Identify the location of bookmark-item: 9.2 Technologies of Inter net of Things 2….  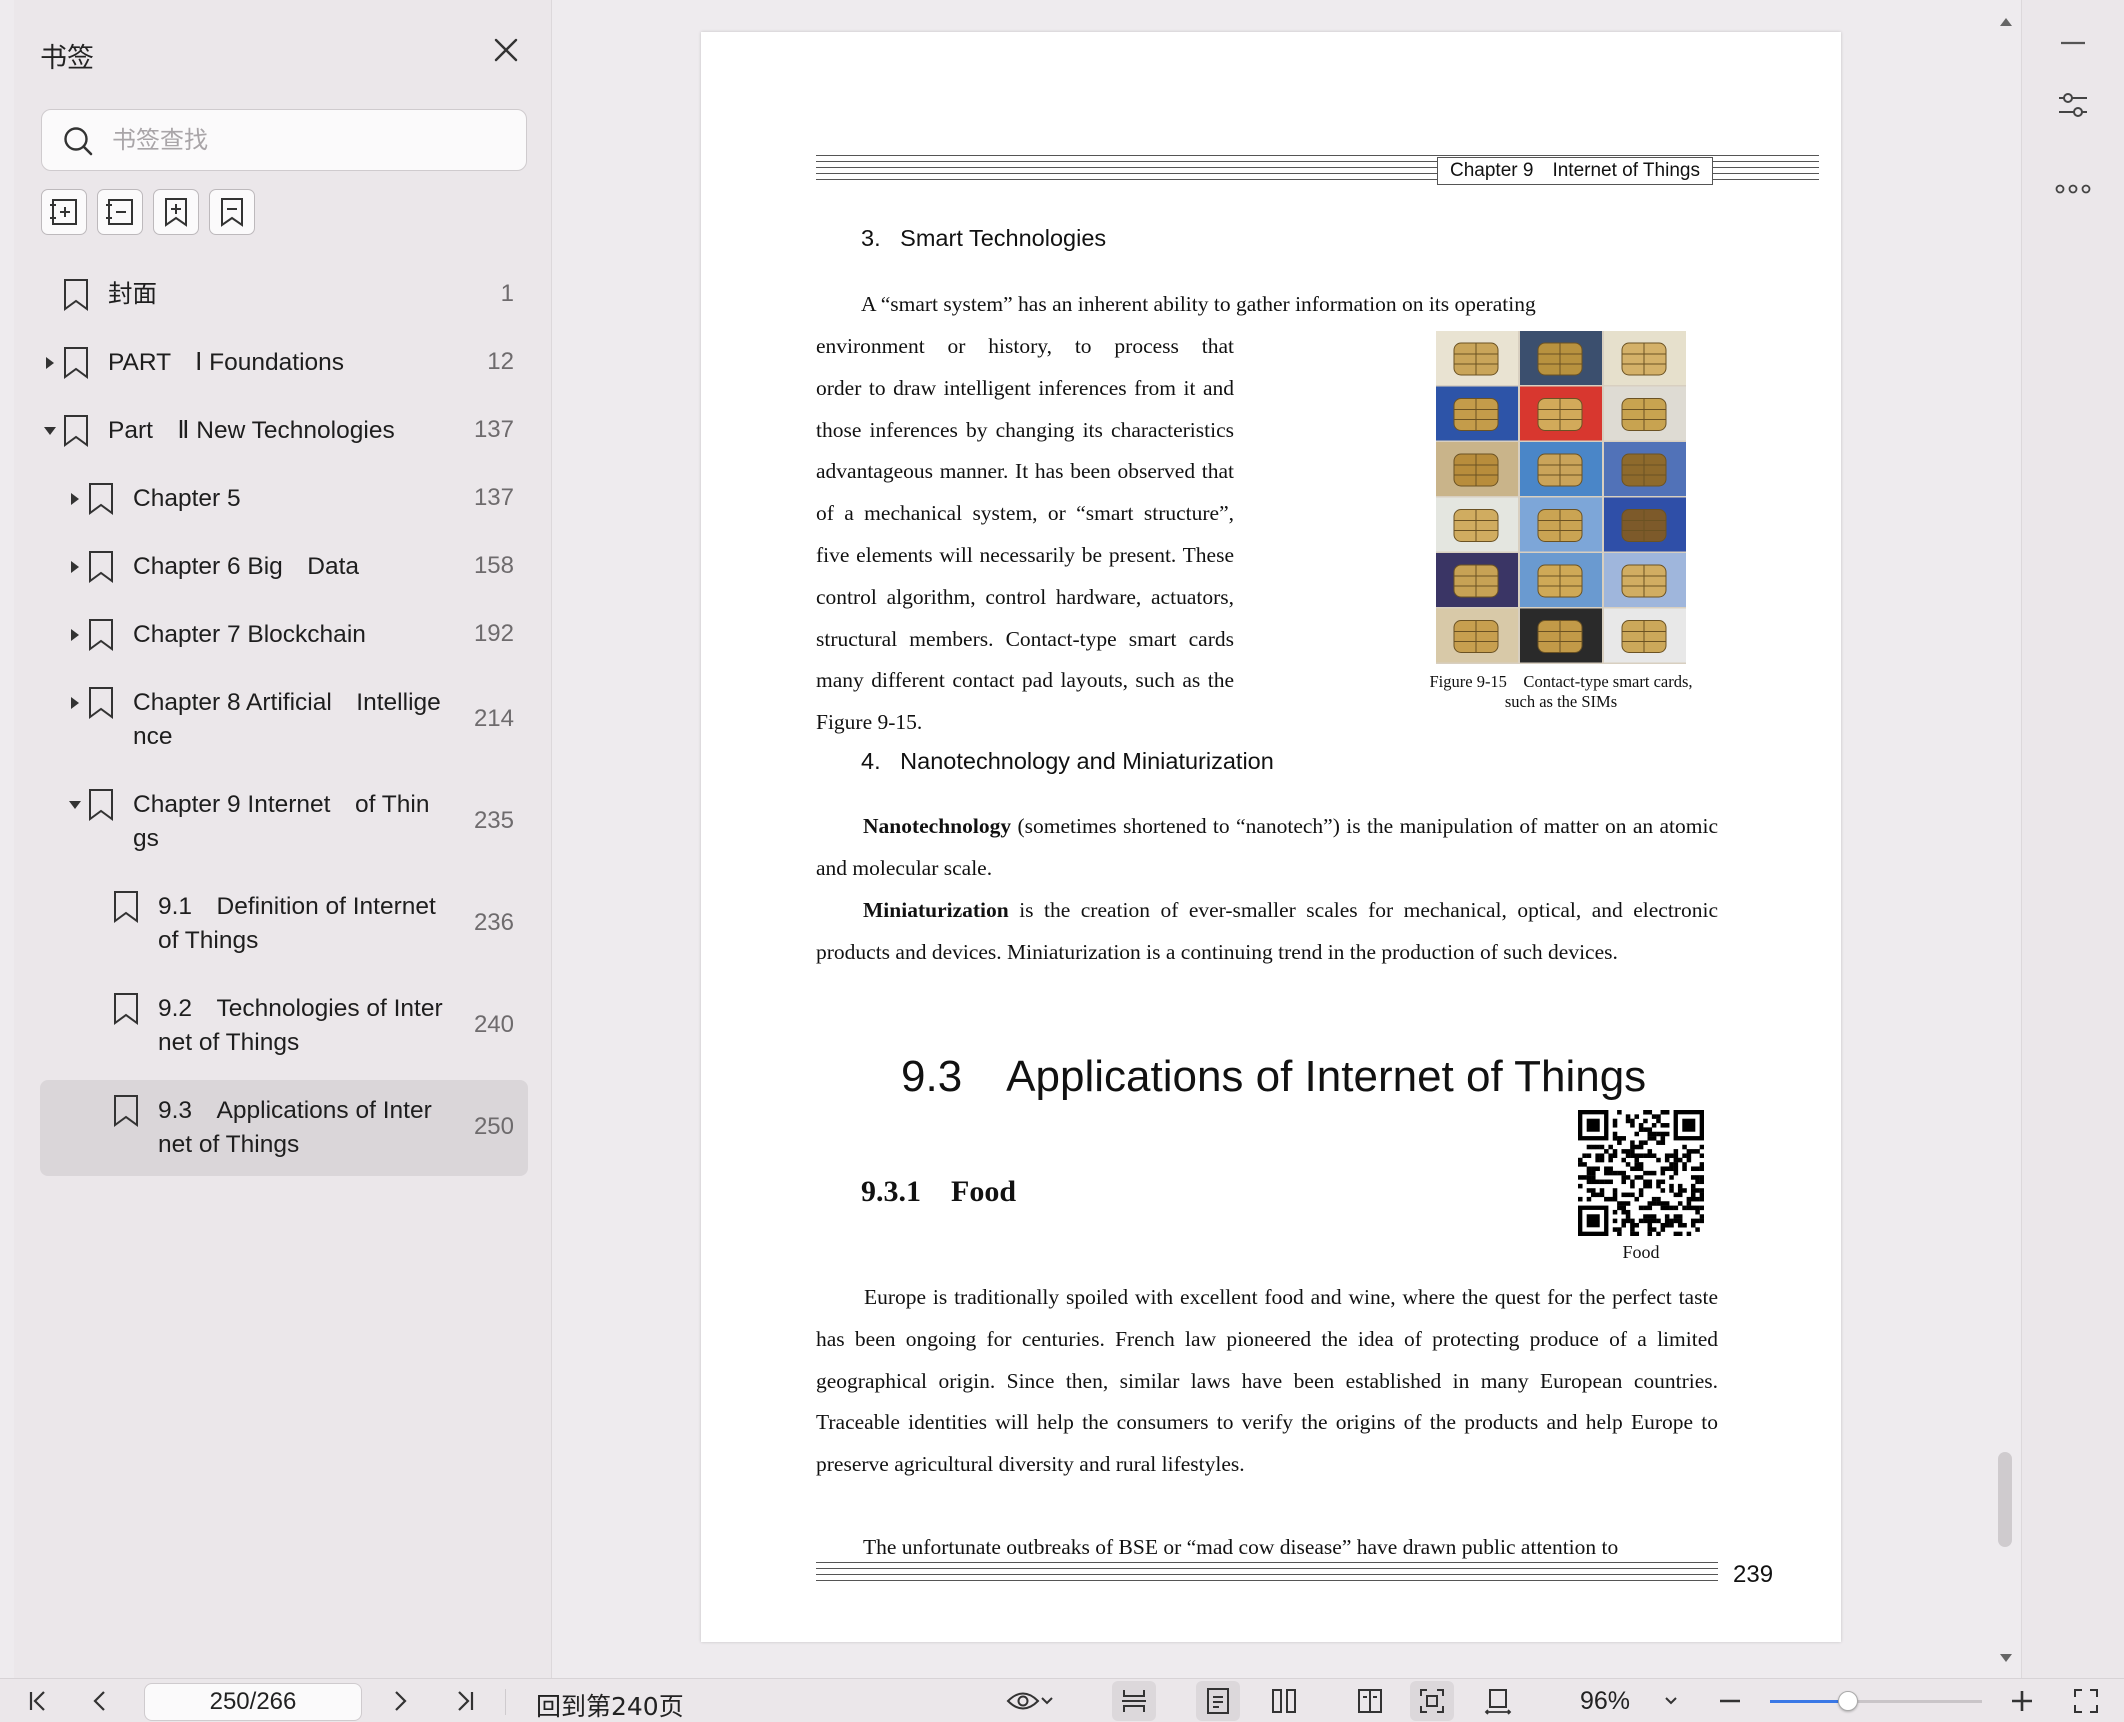
(284, 1026).